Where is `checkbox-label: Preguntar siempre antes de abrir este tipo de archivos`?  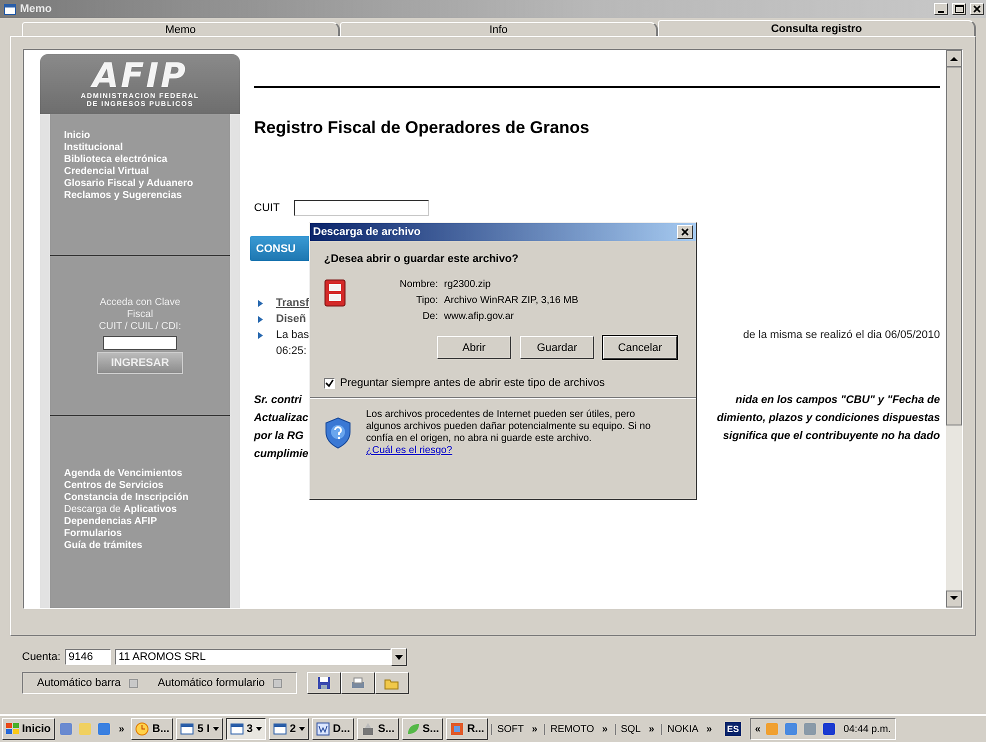 checkbox-label: Preguntar siempre antes de abrir este tipo de archivos is located at coordinates (472, 383).